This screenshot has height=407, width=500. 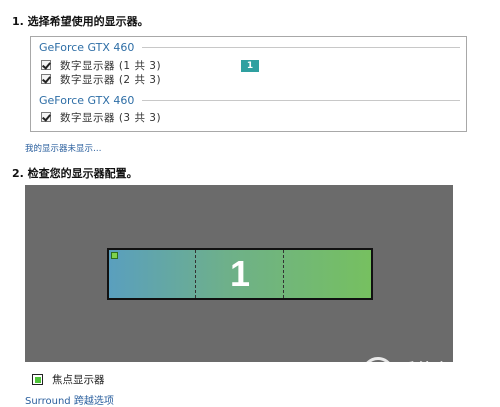 What do you see at coordinates (434, 369) in the screenshot?
I see `watermark-title: 系统之家` at bounding box center [434, 369].